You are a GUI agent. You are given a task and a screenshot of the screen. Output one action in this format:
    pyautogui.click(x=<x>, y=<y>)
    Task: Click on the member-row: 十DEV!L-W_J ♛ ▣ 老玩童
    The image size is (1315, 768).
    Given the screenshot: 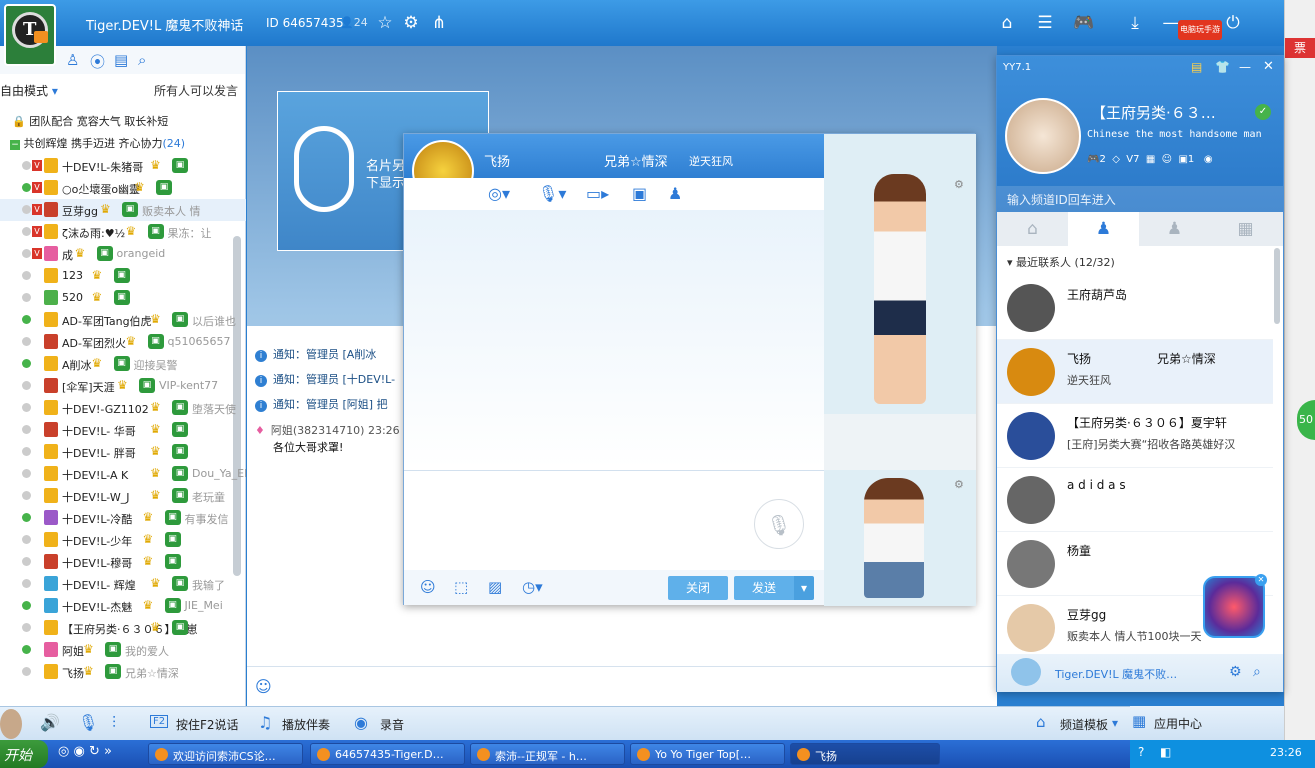 What is the action you would take?
    pyautogui.click(x=123, y=496)
    